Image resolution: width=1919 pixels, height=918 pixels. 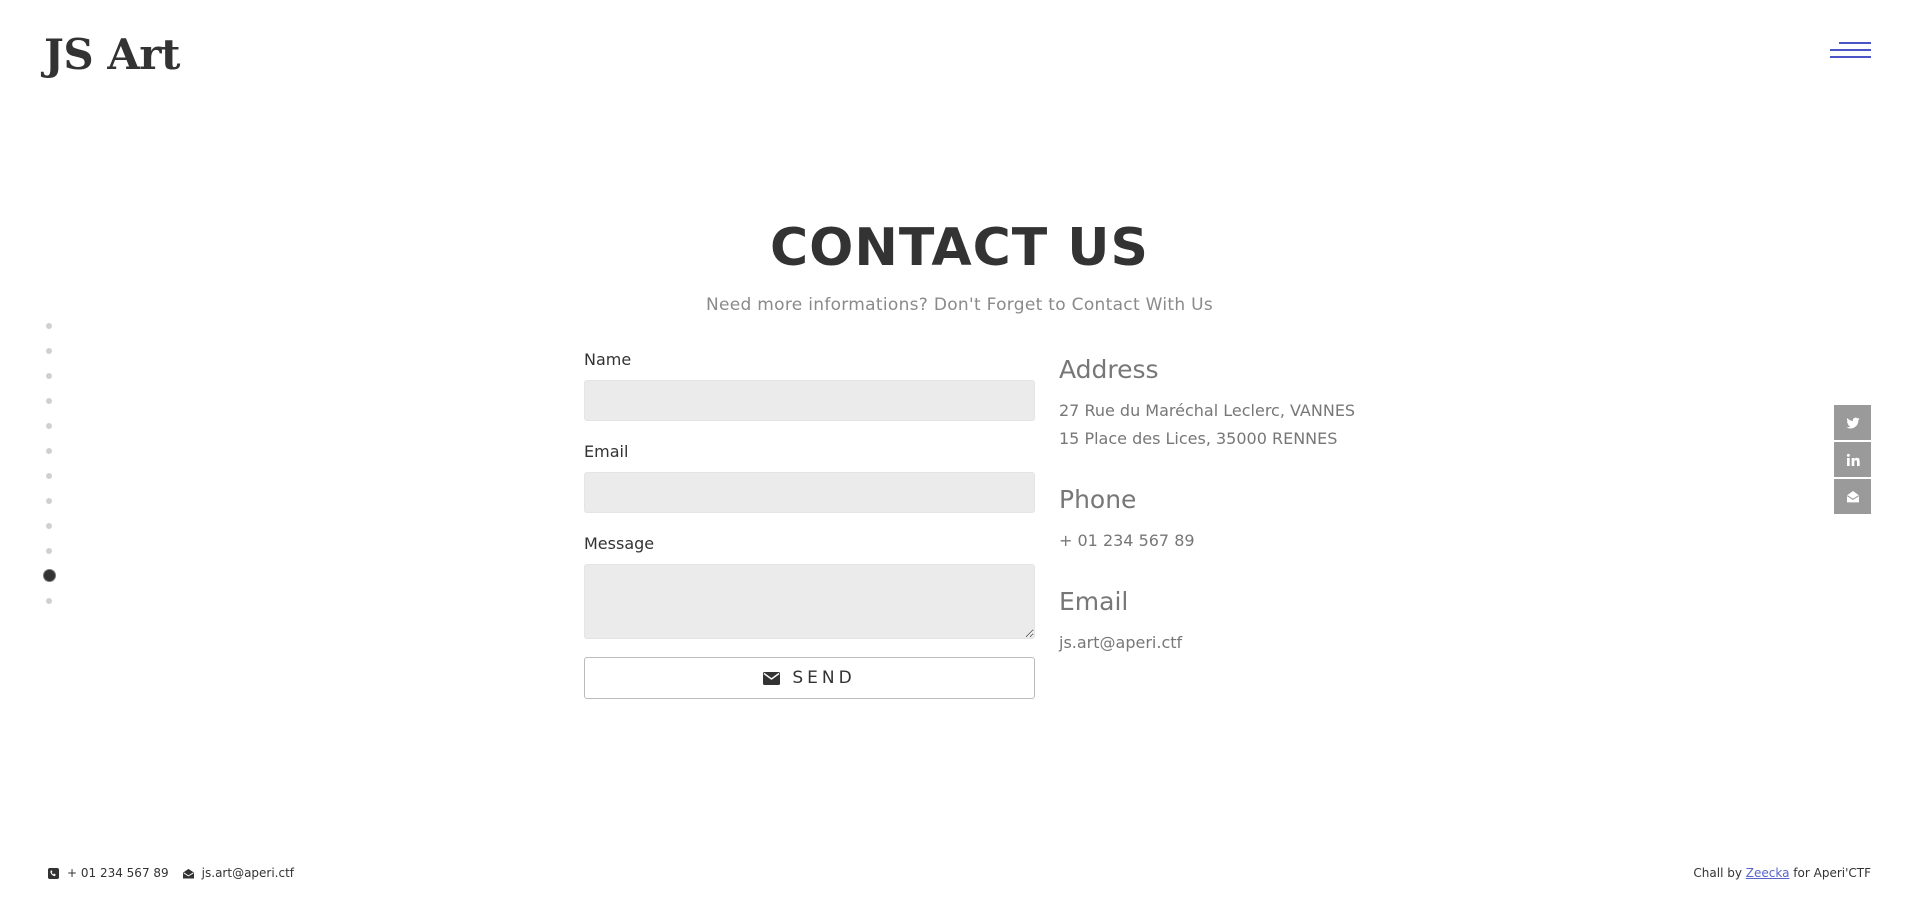 I want to click on hamburger-menu-button, so click(x=1850, y=52).